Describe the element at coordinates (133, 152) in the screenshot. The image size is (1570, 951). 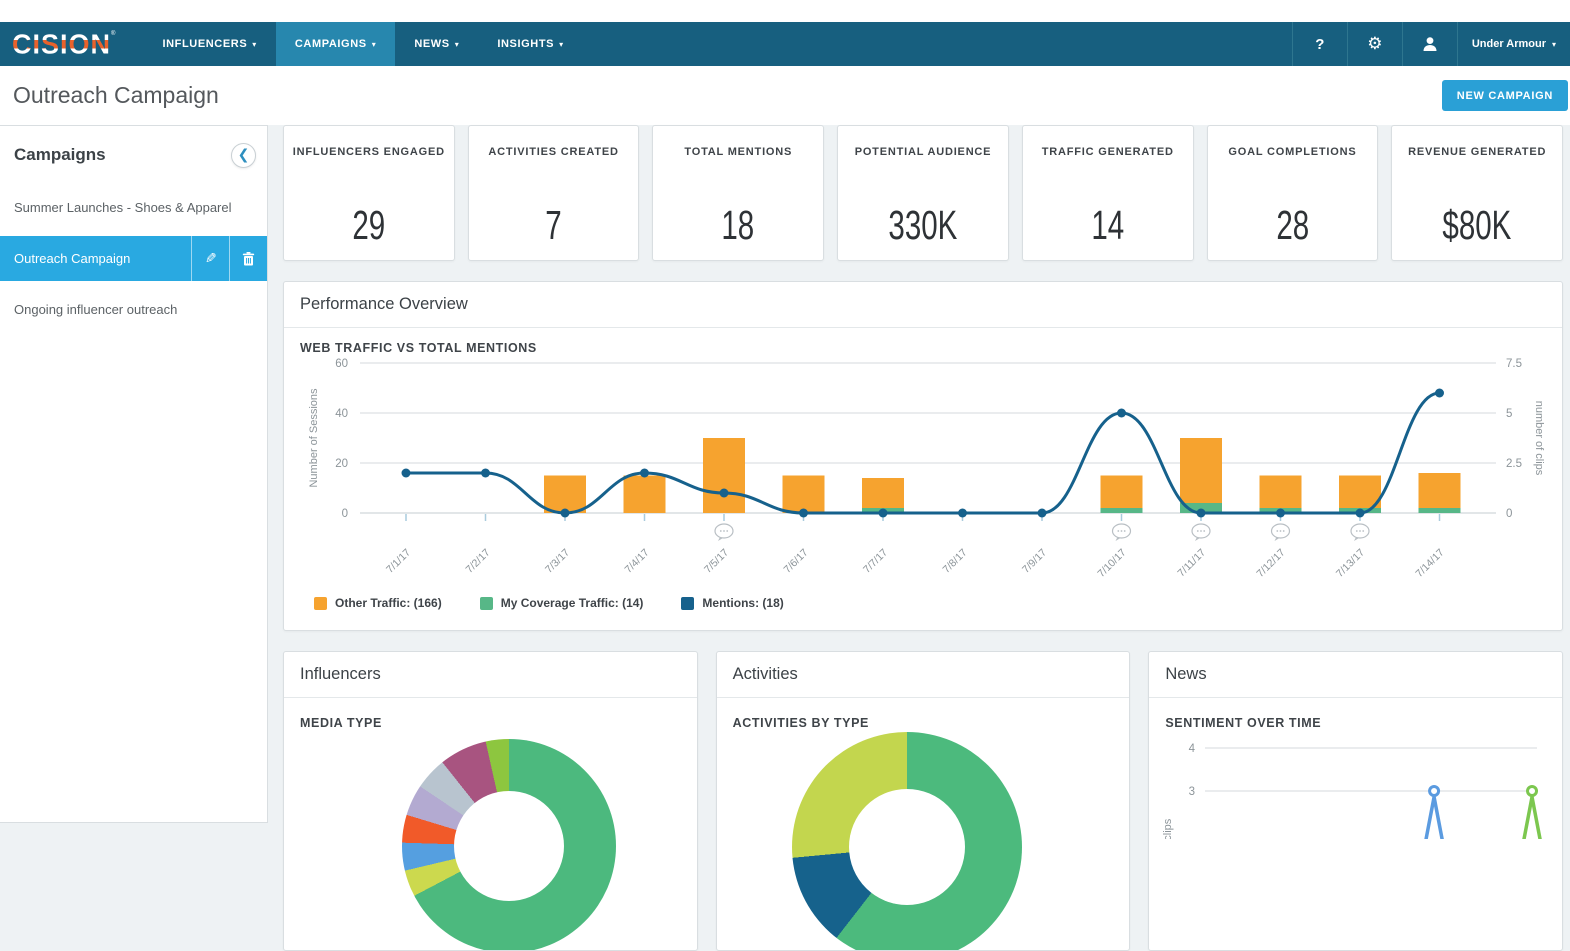
I see `sidebar-header: Campaigns ❮` at that location.